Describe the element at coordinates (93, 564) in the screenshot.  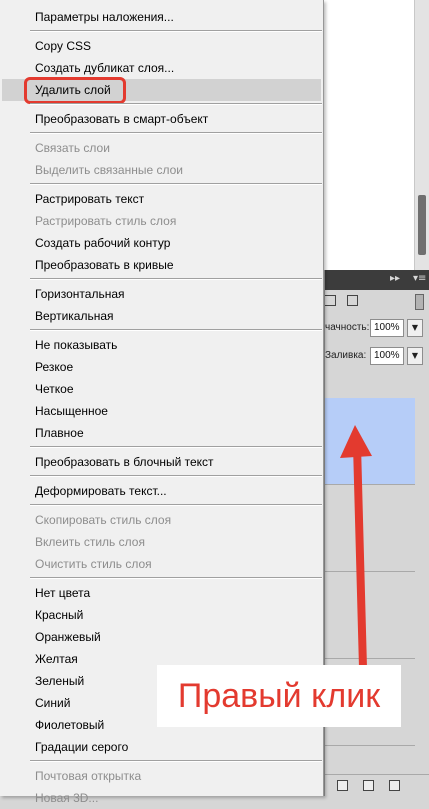
I see `menu-item-31: Очистить стиль слоя` at that location.